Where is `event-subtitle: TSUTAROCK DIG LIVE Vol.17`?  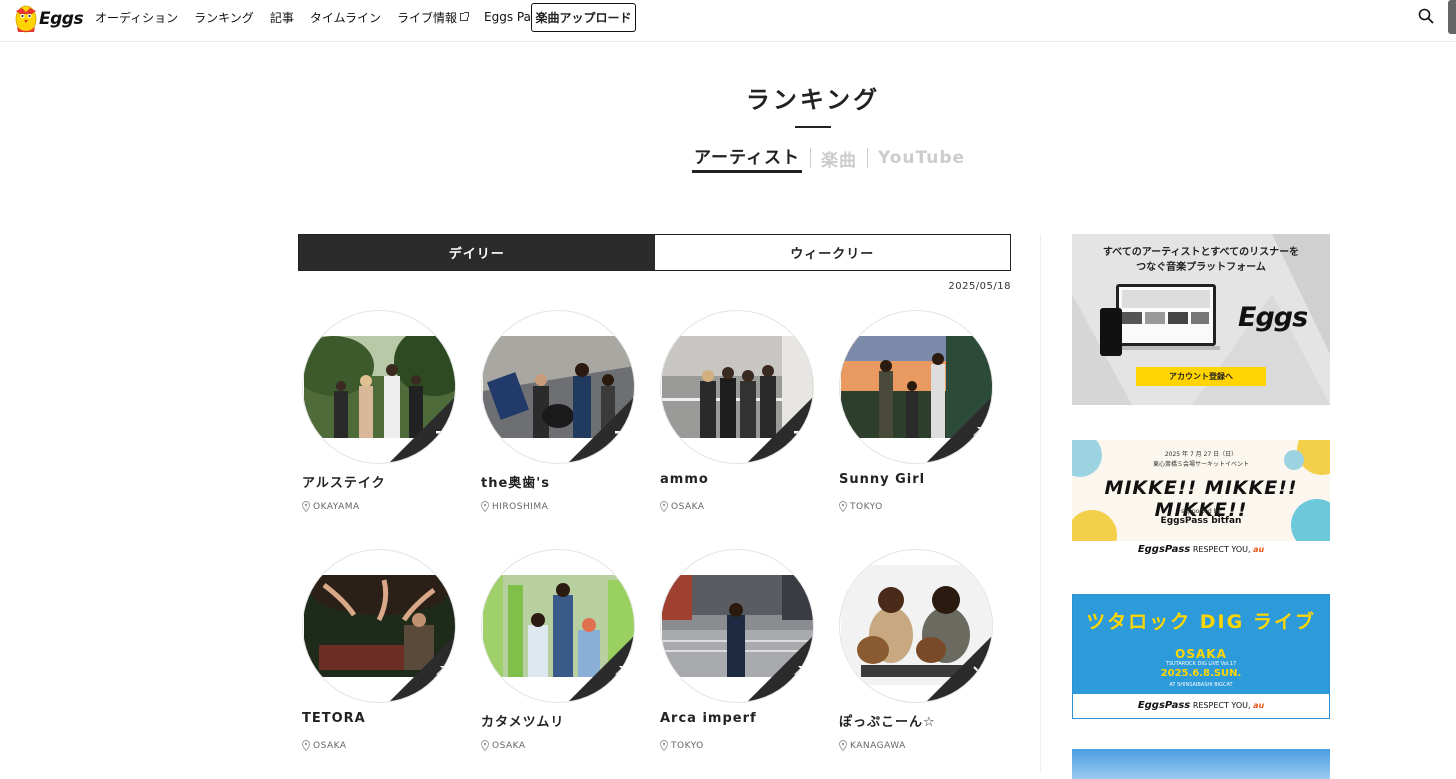 event-subtitle: TSUTAROCK DIG LIVE Vol.17 is located at coordinates (1201, 664).